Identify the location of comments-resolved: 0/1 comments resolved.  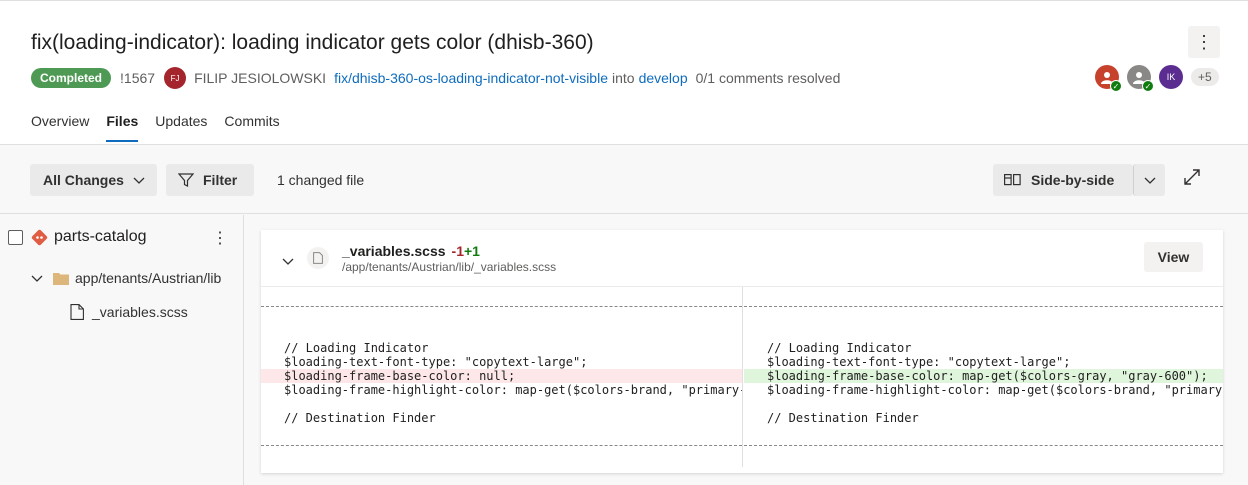
(768, 78).